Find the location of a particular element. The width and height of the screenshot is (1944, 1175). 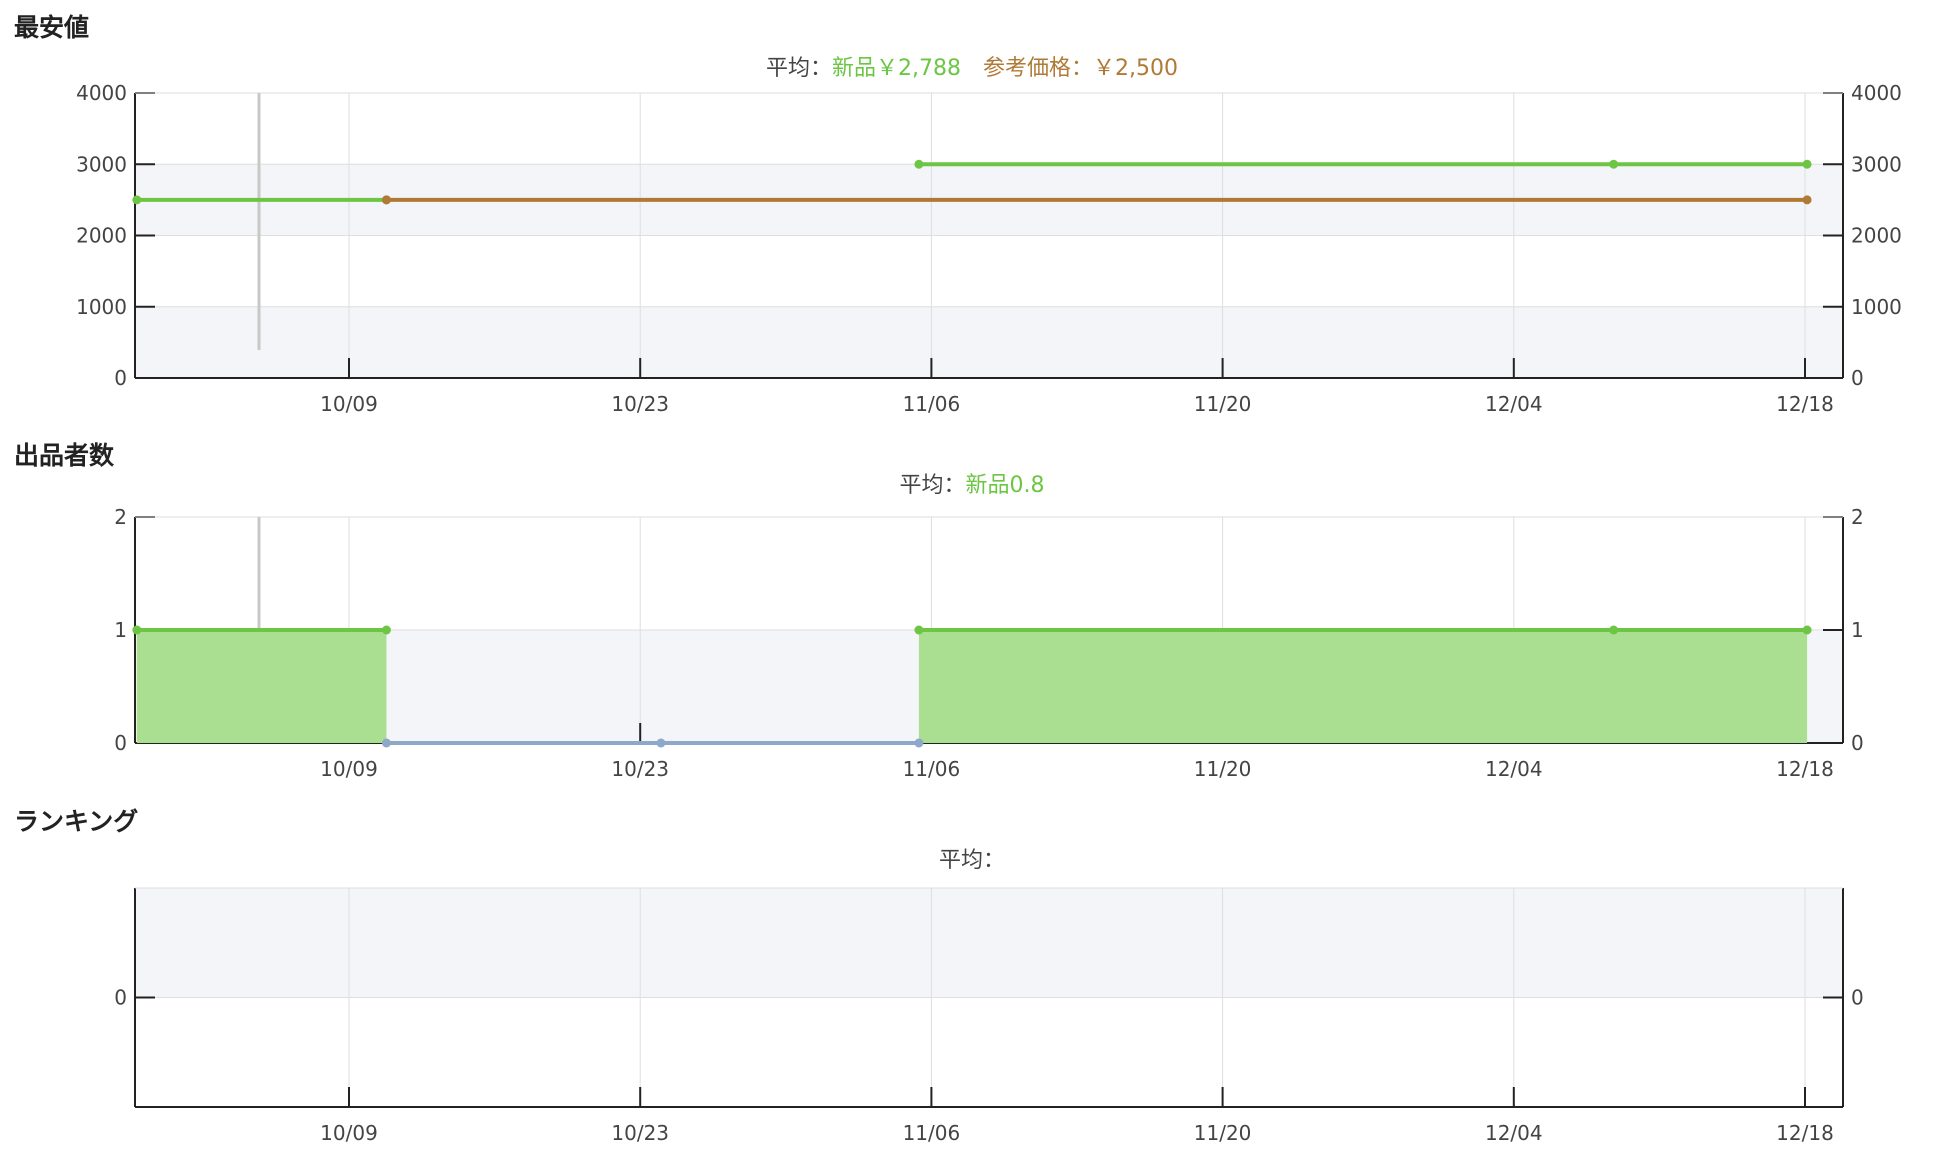

y-tick-label-left: 3000 is located at coordinates (101, 164).